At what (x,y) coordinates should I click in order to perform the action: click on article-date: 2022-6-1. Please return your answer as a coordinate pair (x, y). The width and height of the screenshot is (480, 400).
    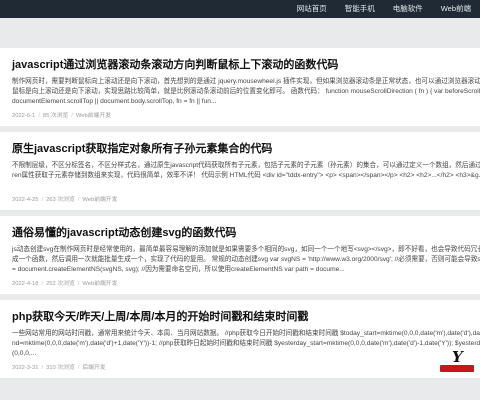
    Looking at the image, I should click on (24, 116).